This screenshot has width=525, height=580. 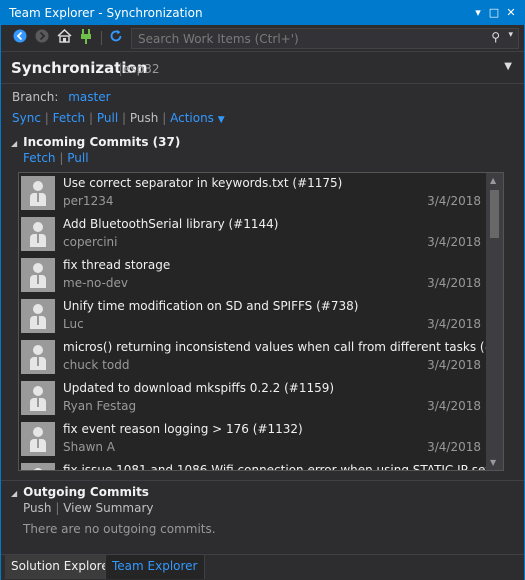 What do you see at coordinates (252, 275) in the screenshot?
I see `commit-row: fix thread storage me-no-dev 3/4/2018` at bounding box center [252, 275].